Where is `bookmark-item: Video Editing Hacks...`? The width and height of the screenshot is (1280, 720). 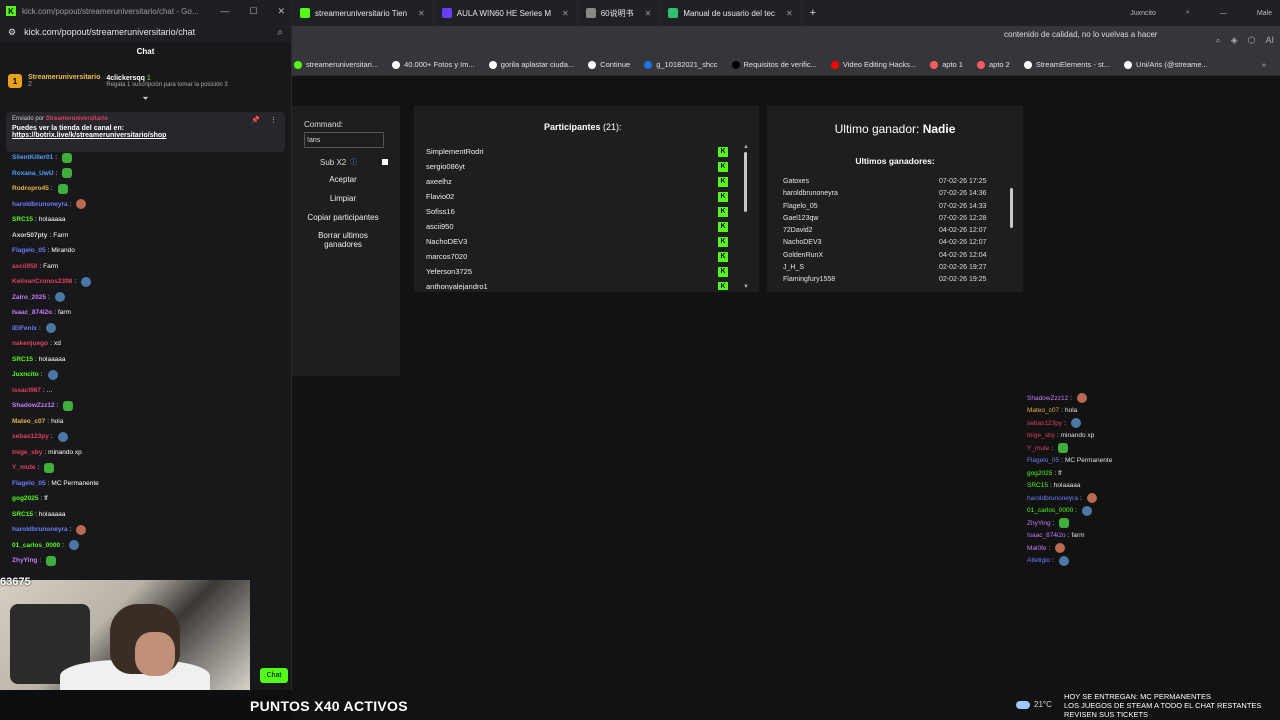 bookmark-item: Video Editing Hacks... is located at coordinates (873, 64).